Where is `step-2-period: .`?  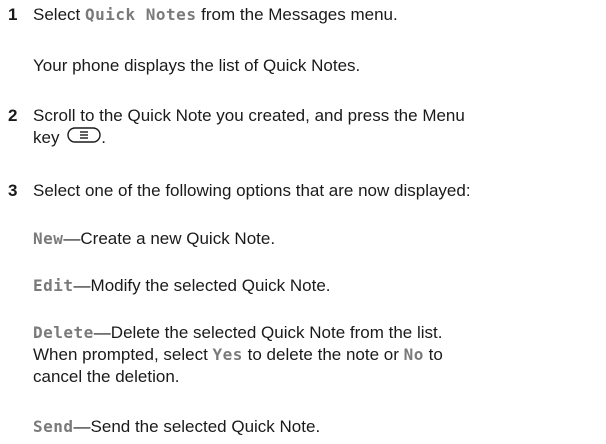 step-2-period: . is located at coordinates (103, 137).